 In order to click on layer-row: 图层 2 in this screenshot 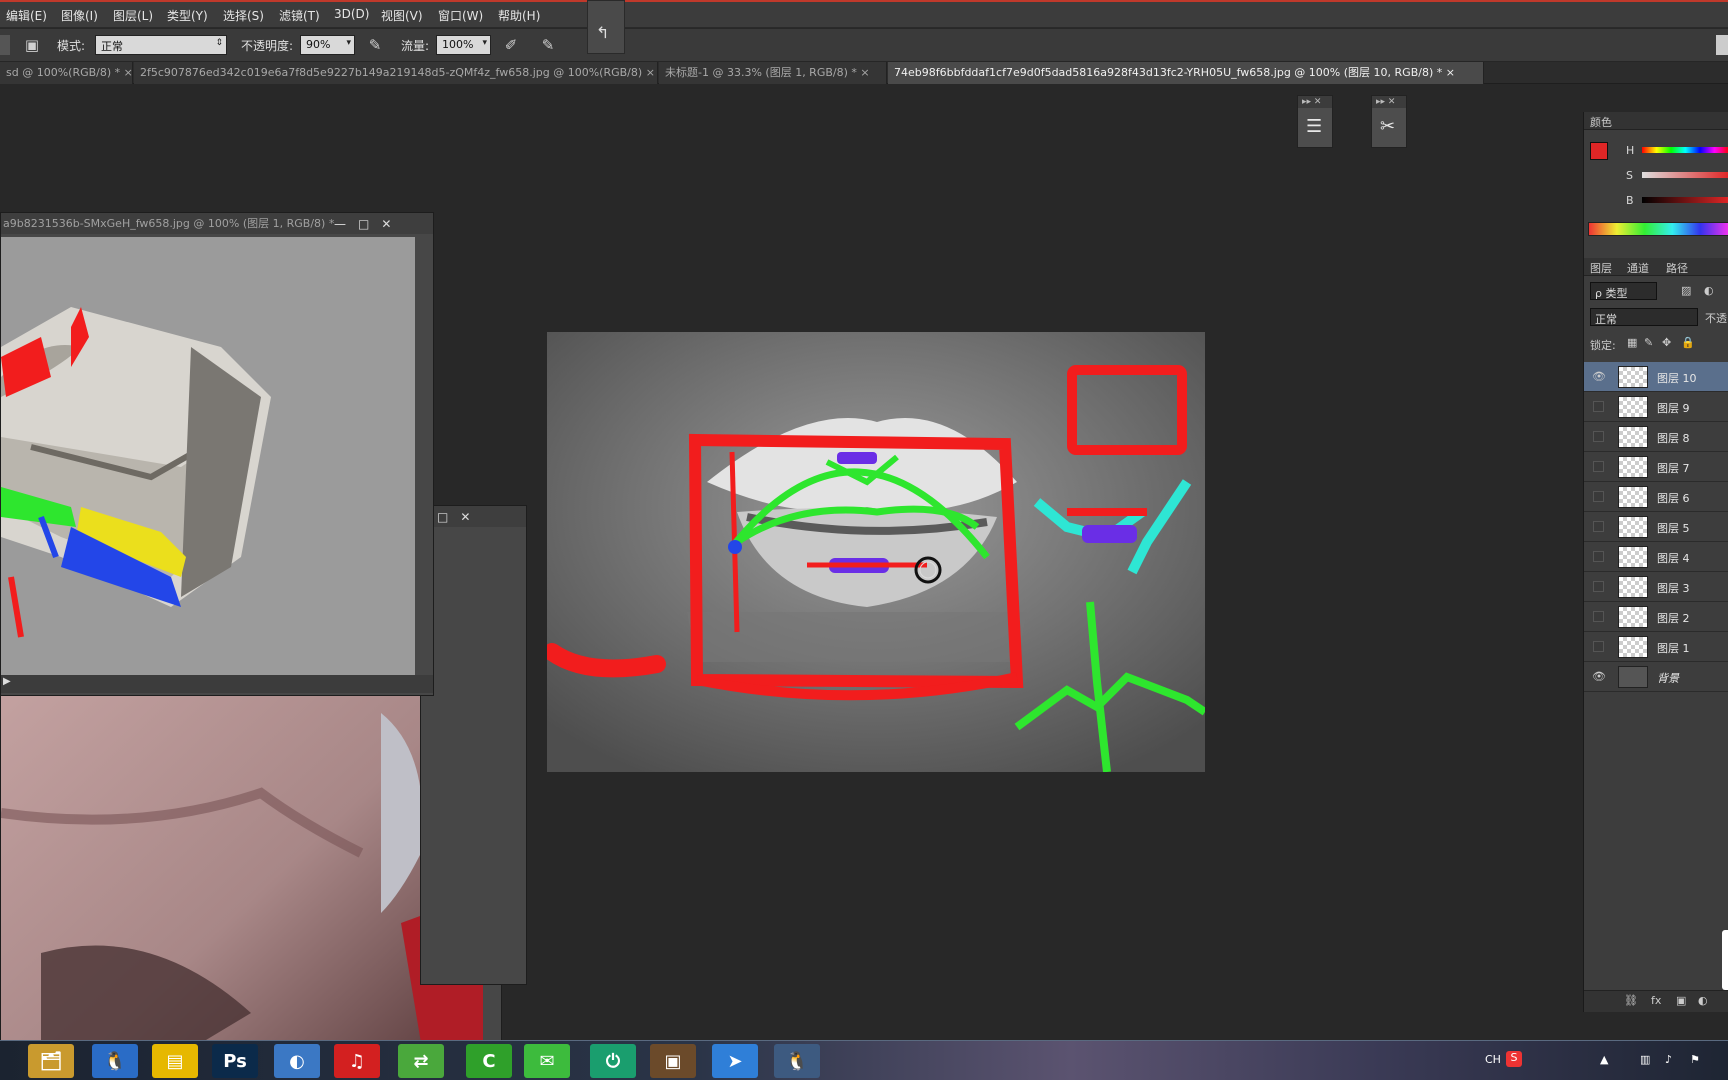, I will do `click(1656, 617)`.